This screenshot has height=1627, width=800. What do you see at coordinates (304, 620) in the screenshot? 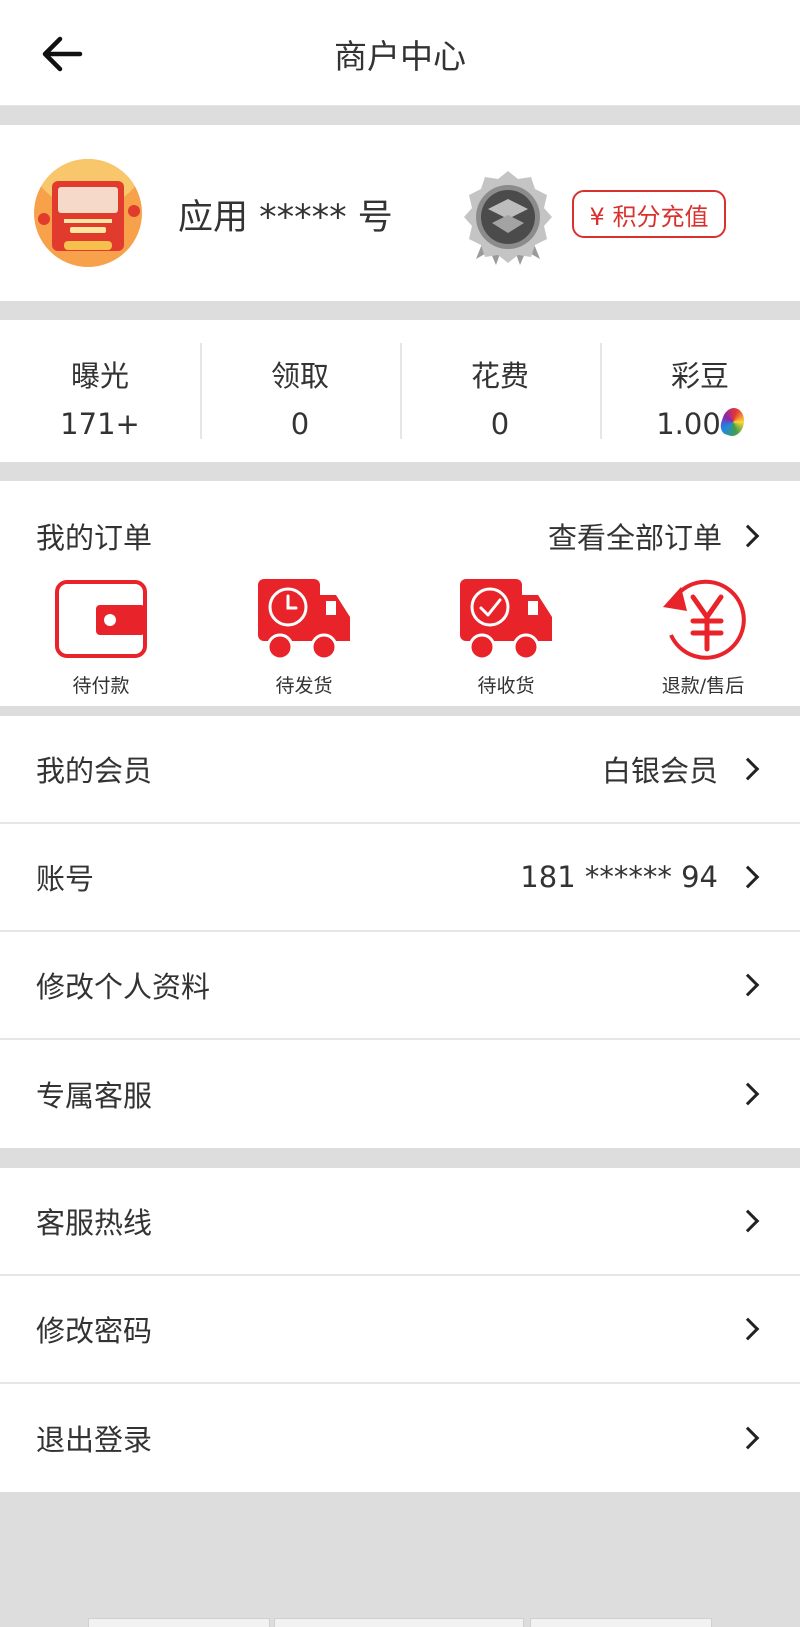
I see `truck-clock-icon` at bounding box center [304, 620].